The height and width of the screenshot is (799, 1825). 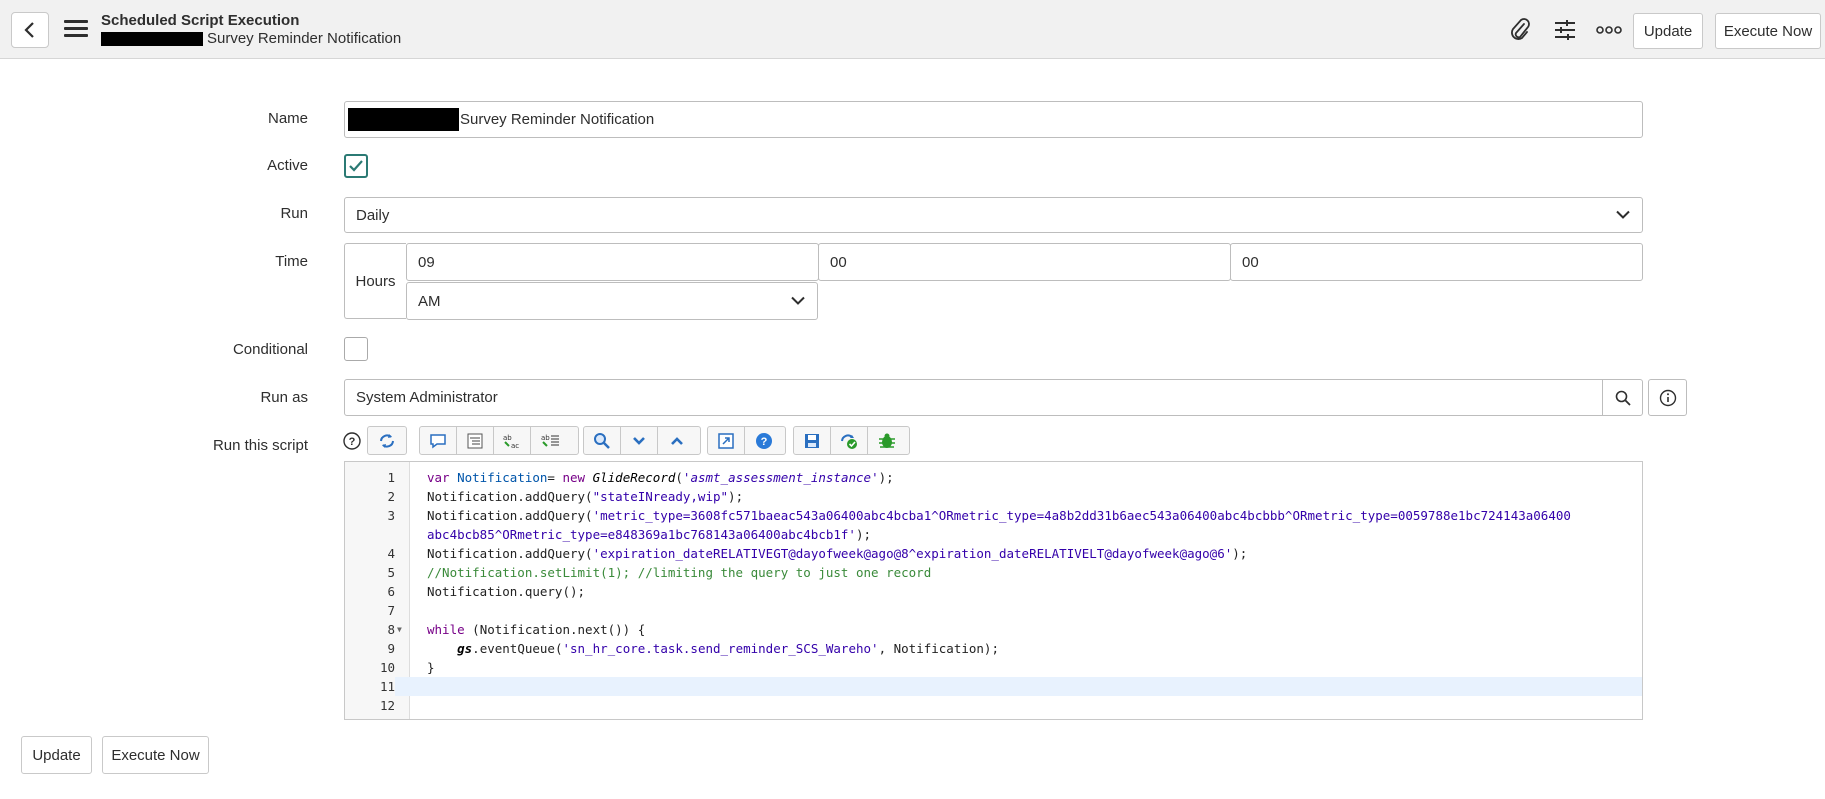 I want to click on seconds-input: 00, so click(x=1436, y=262).